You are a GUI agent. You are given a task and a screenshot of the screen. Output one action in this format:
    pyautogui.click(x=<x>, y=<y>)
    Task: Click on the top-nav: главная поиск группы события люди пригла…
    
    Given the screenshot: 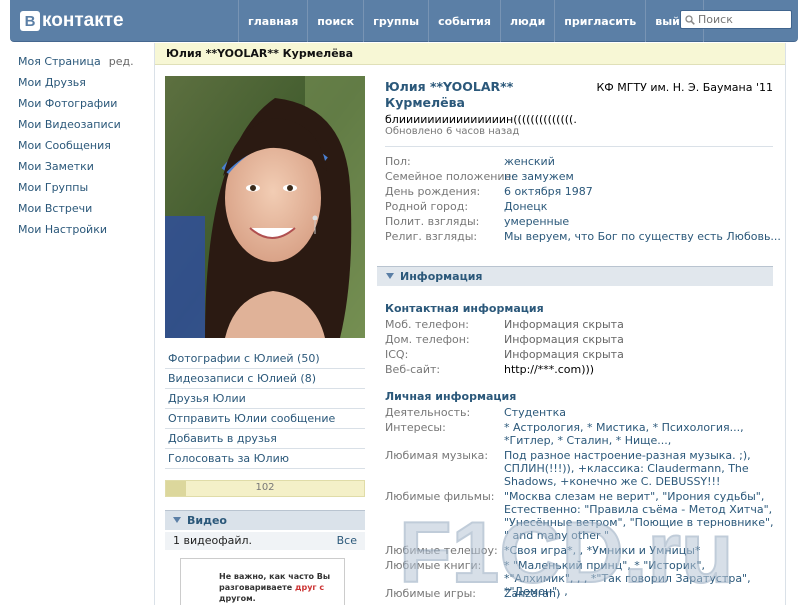 What is the action you would take?
    pyautogui.click(x=471, y=21)
    